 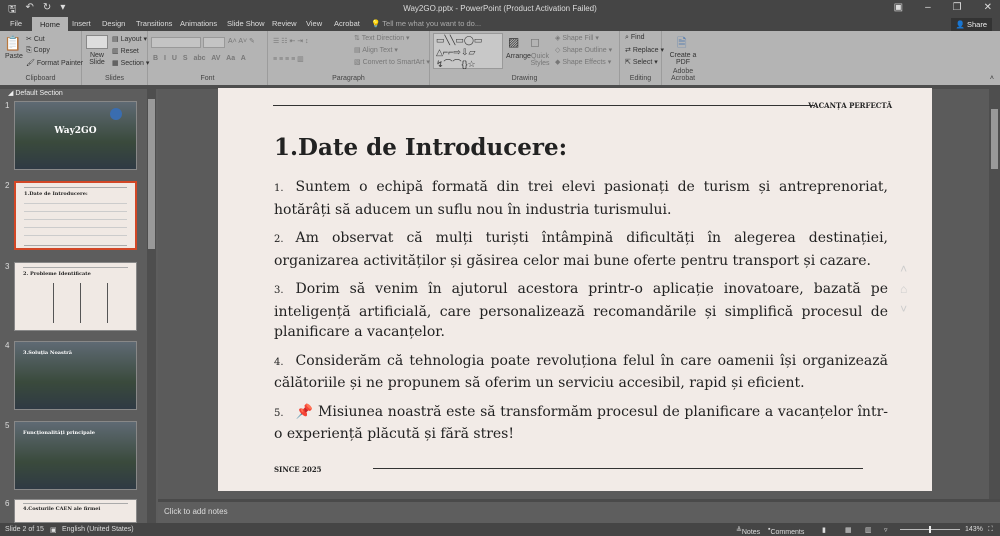 What do you see at coordinates (848, 530) in the screenshot?
I see `slide-sorter-icon: ▦` at bounding box center [848, 530].